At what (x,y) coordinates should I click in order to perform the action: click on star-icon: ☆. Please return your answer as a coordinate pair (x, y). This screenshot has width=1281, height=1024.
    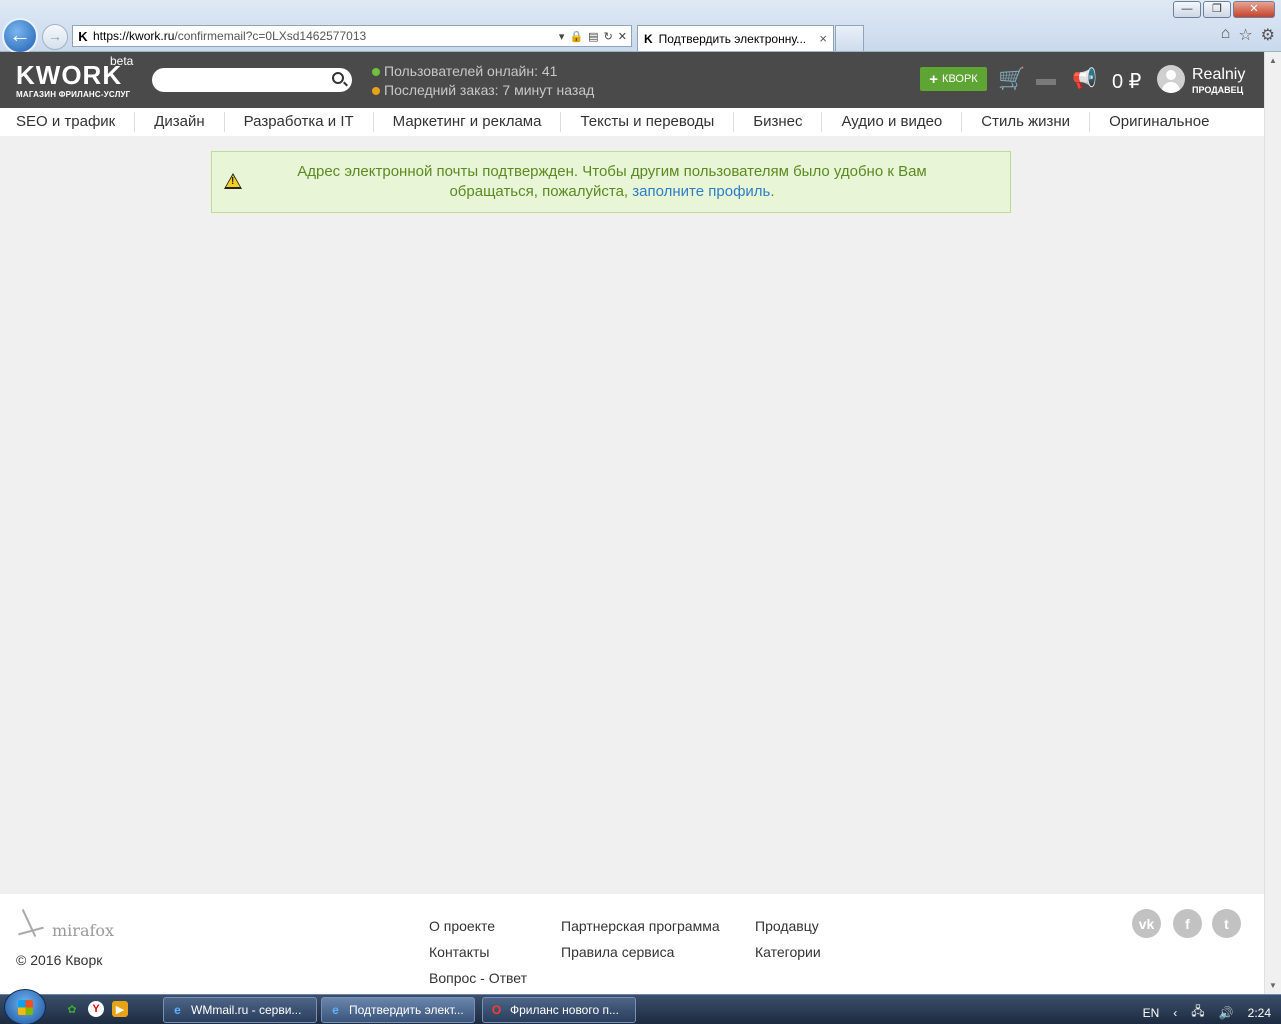
    Looking at the image, I should click on (1245, 35).